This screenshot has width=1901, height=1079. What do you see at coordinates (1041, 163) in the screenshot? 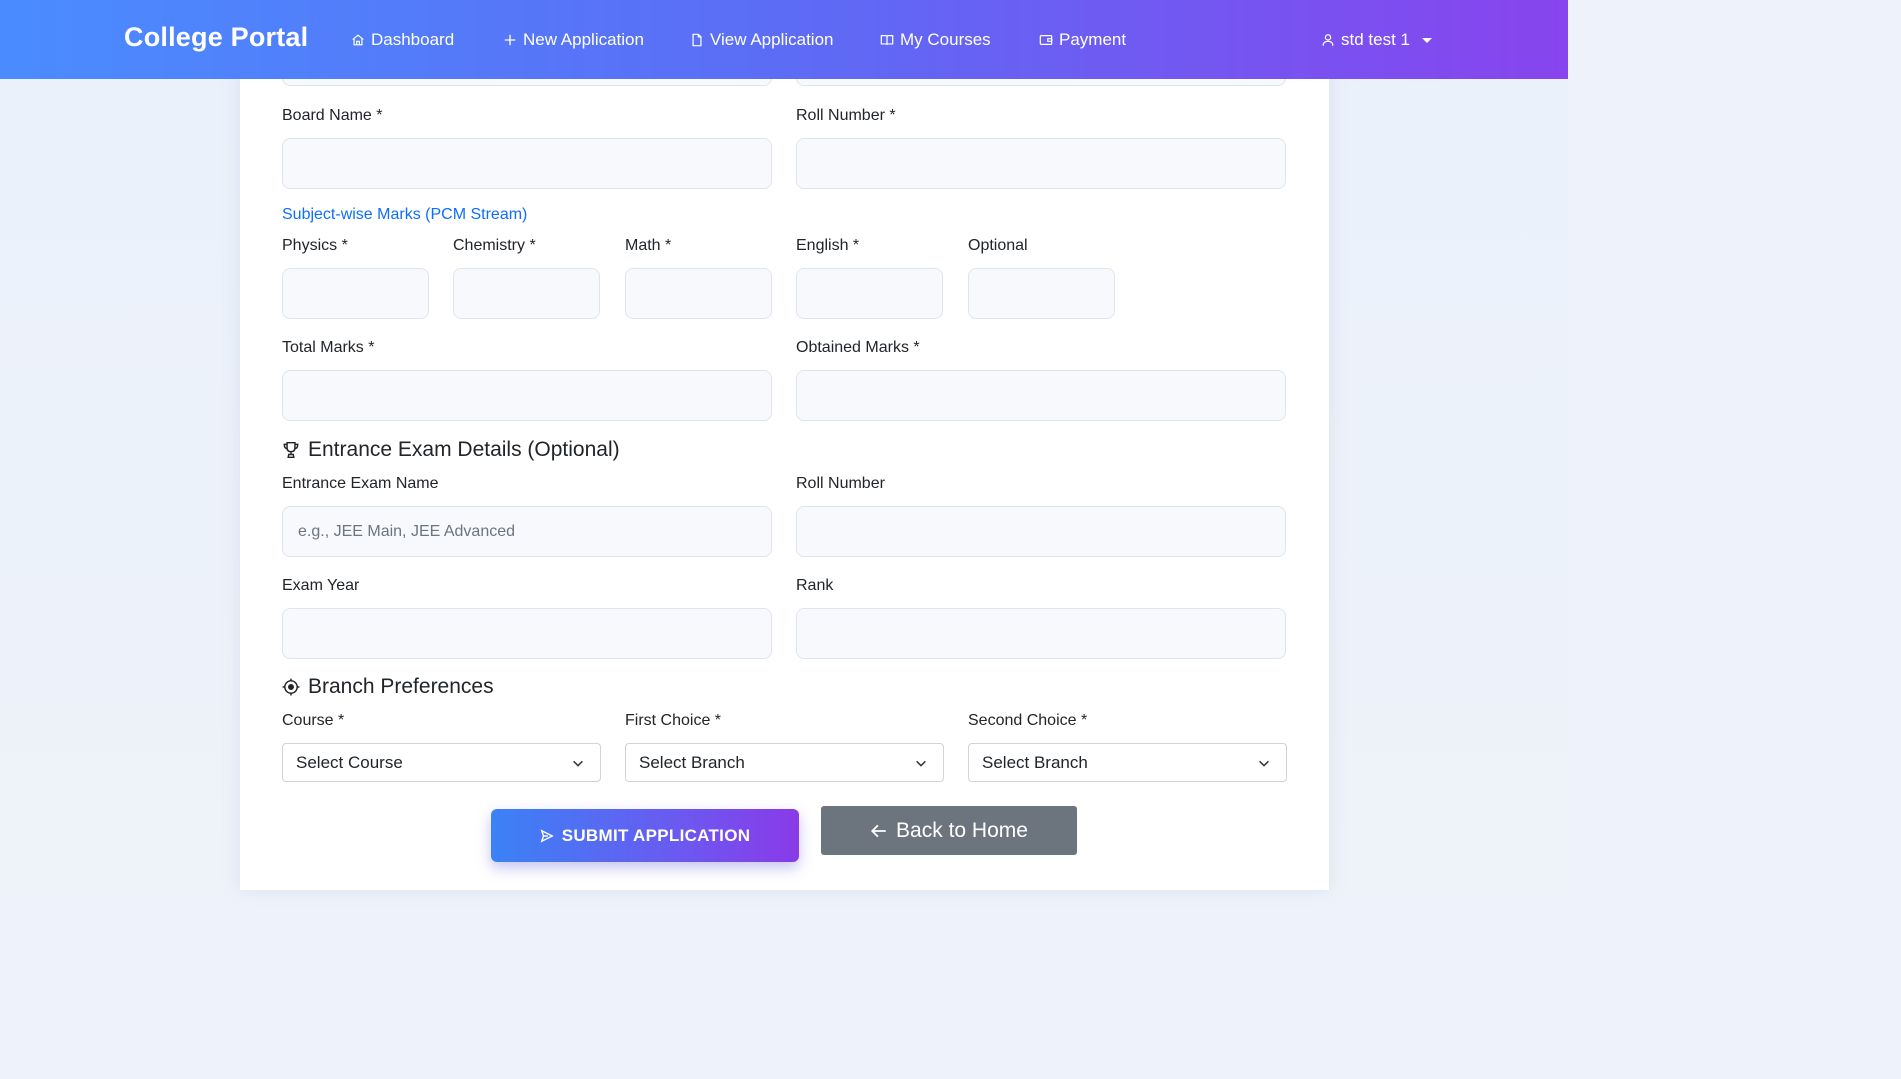
I see `roll-number-input` at bounding box center [1041, 163].